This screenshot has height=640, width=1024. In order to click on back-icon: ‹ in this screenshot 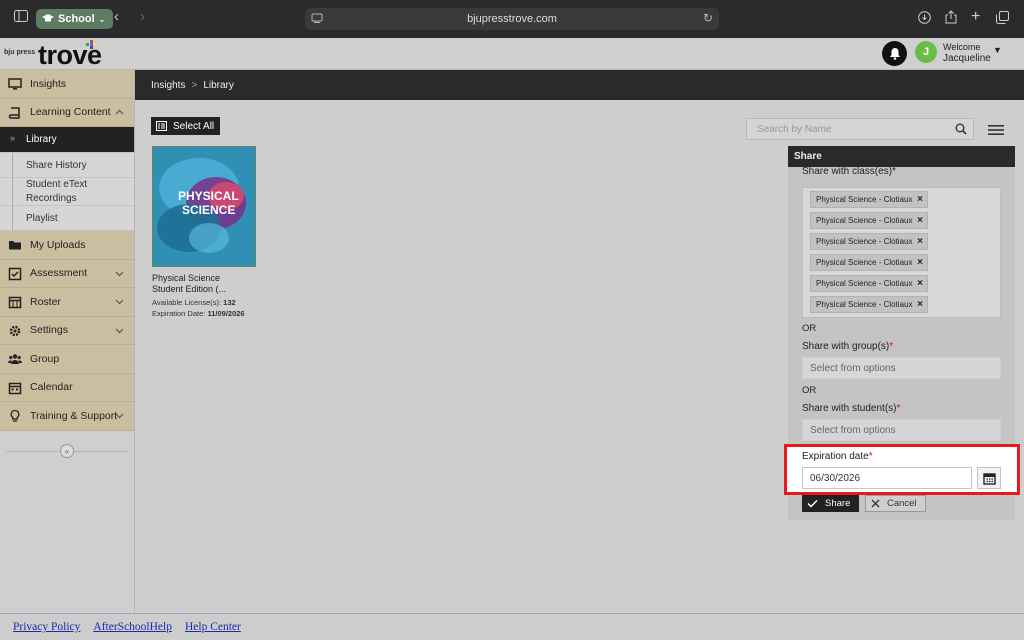, I will do `click(116, 16)`.